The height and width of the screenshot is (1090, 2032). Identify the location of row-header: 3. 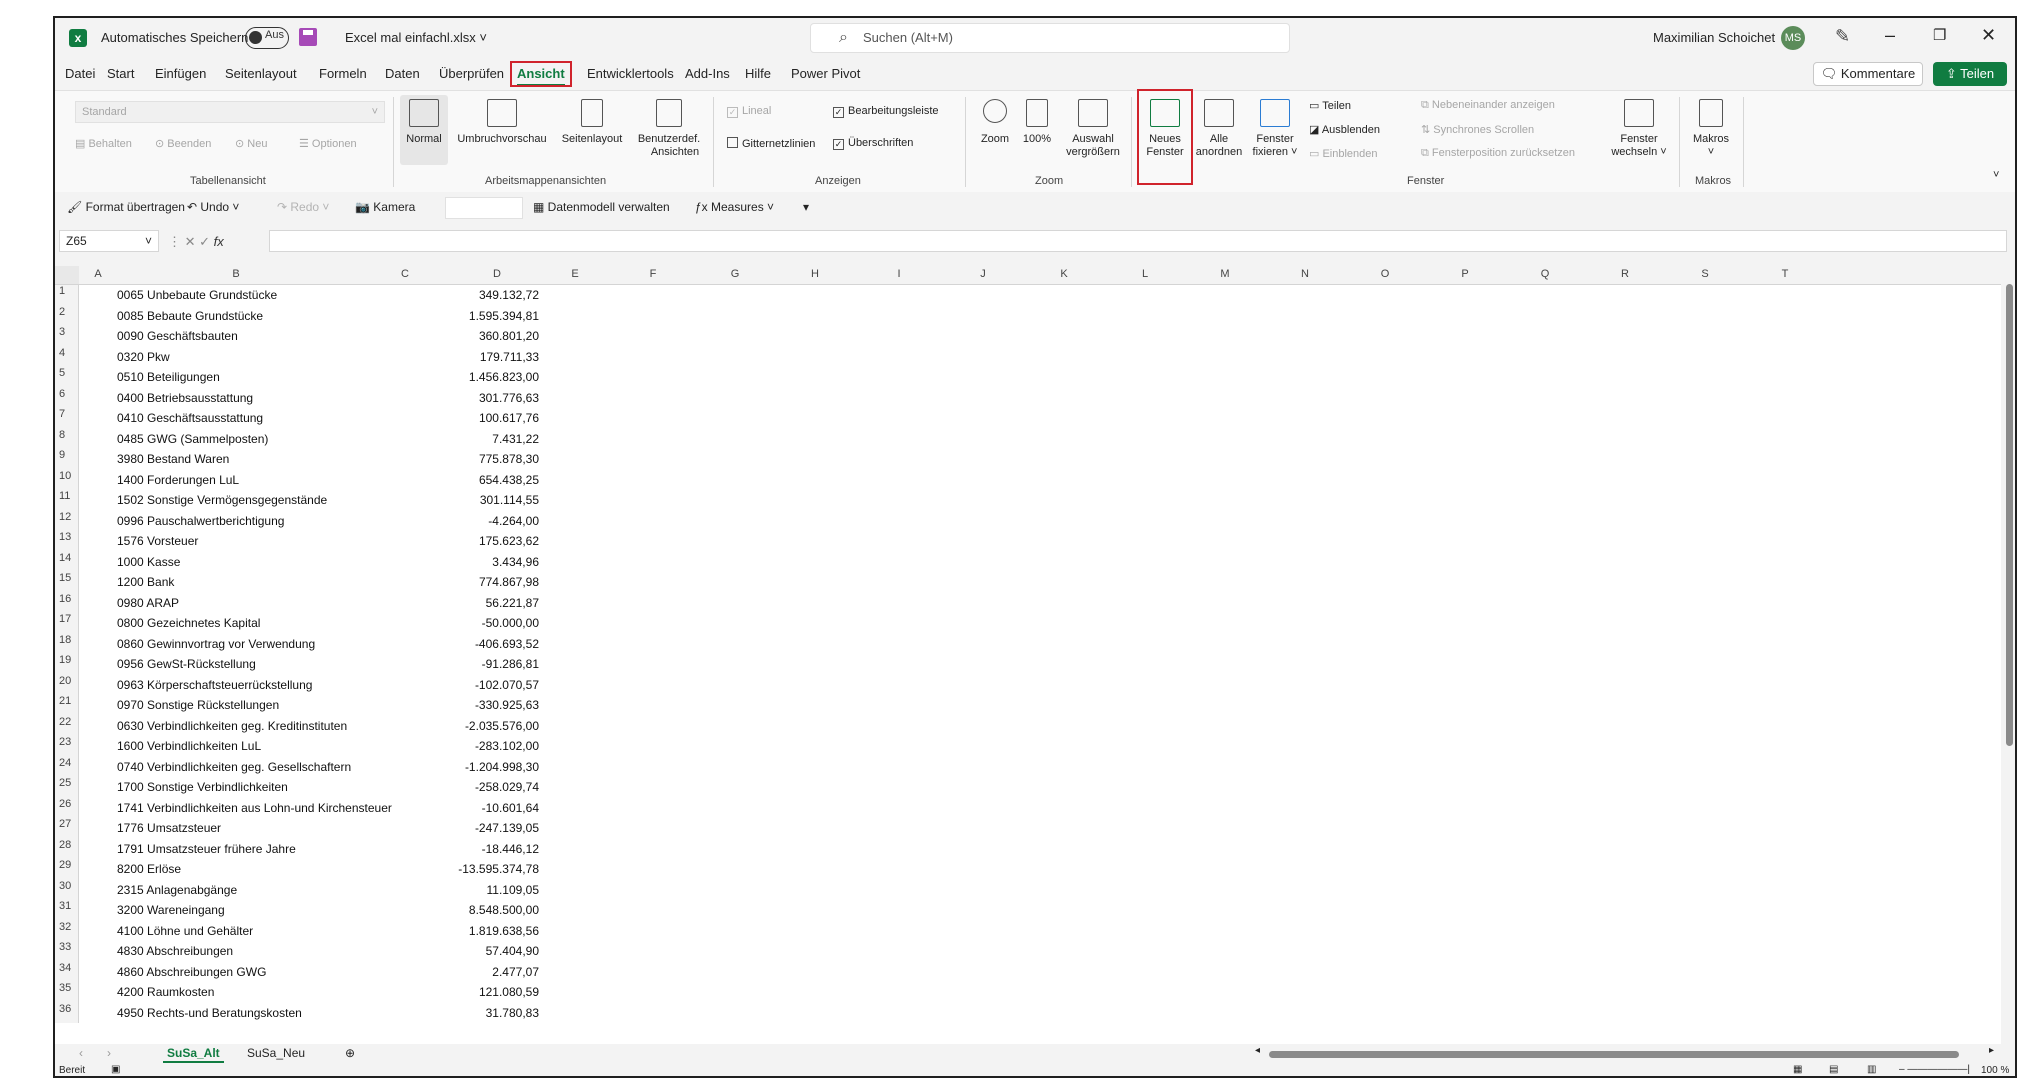
(67, 336).